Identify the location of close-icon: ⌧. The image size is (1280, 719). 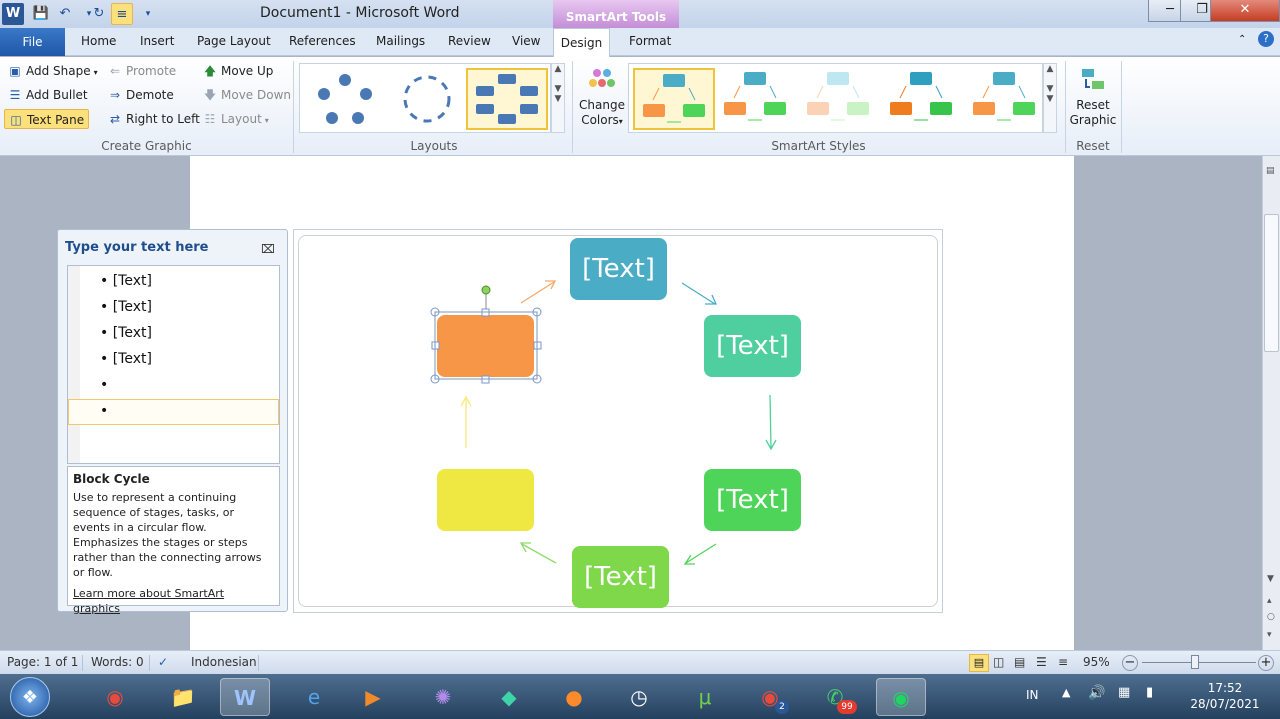
(268, 249).